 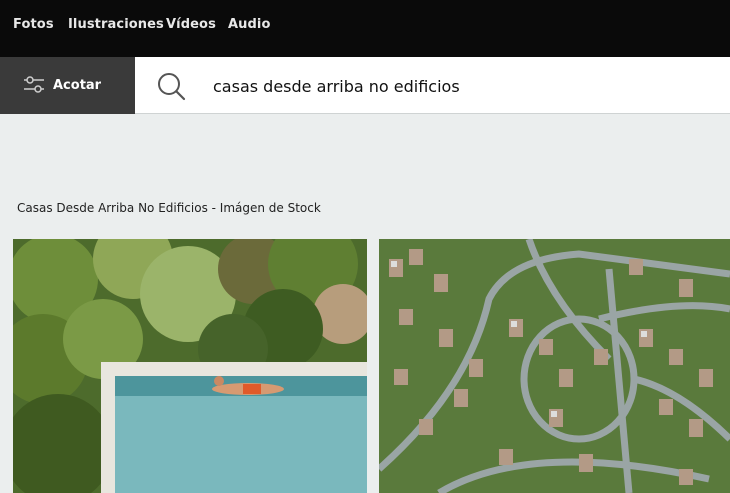 What do you see at coordinates (116, 24) in the screenshot?
I see `nav-illustrations-link: Ilustraciones` at bounding box center [116, 24].